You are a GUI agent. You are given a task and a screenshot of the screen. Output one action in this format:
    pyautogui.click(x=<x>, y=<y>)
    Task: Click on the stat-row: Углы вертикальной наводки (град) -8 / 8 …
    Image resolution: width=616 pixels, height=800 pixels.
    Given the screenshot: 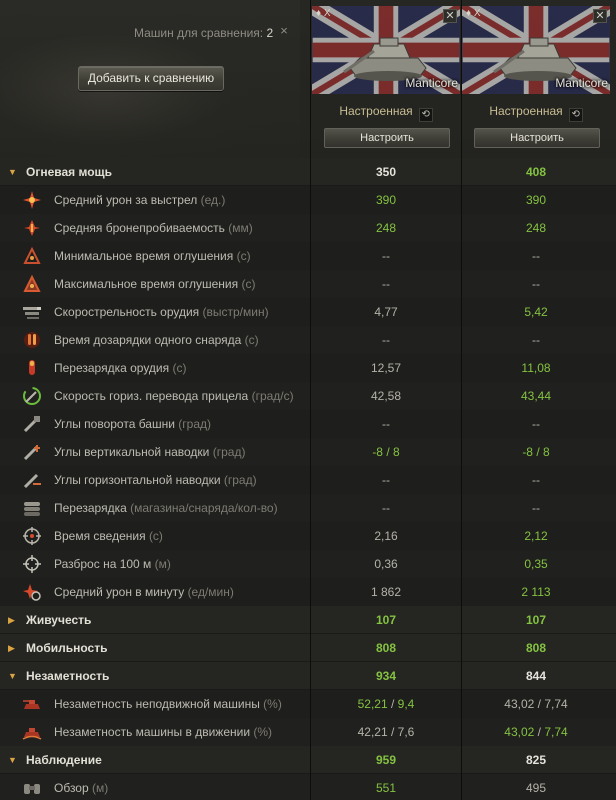 What is the action you would take?
    pyautogui.click(x=308, y=452)
    